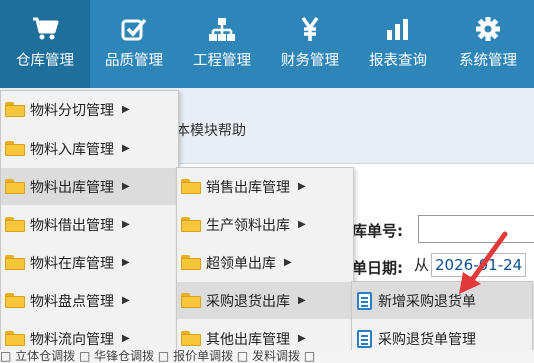 Image resolution: width=534 pixels, height=363 pixels. I want to click on menu-item-material-outbound: 物料出库管理 ▶, so click(89, 186).